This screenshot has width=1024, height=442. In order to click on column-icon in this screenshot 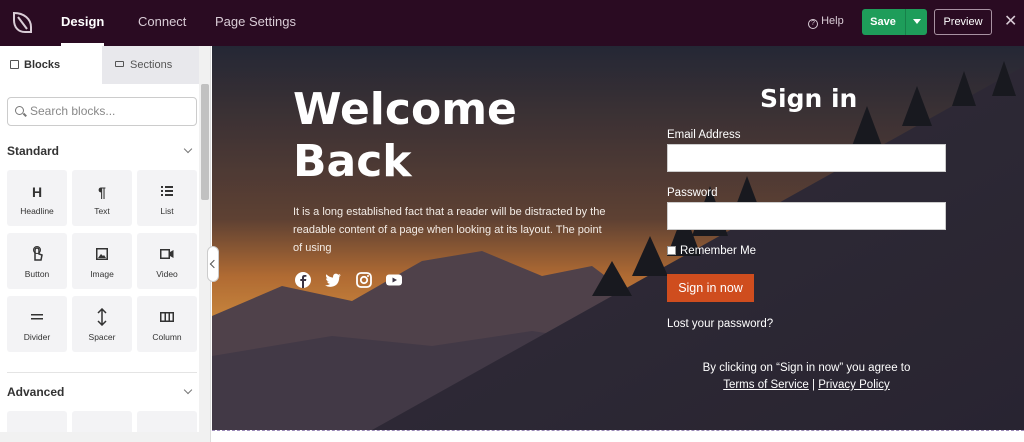, I will do `click(167, 317)`.